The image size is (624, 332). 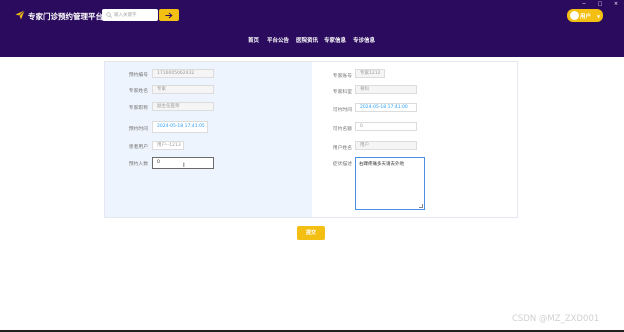 What do you see at coordinates (138, 75) in the screenshot?
I see `label-appointment-no: 预约编号` at bounding box center [138, 75].